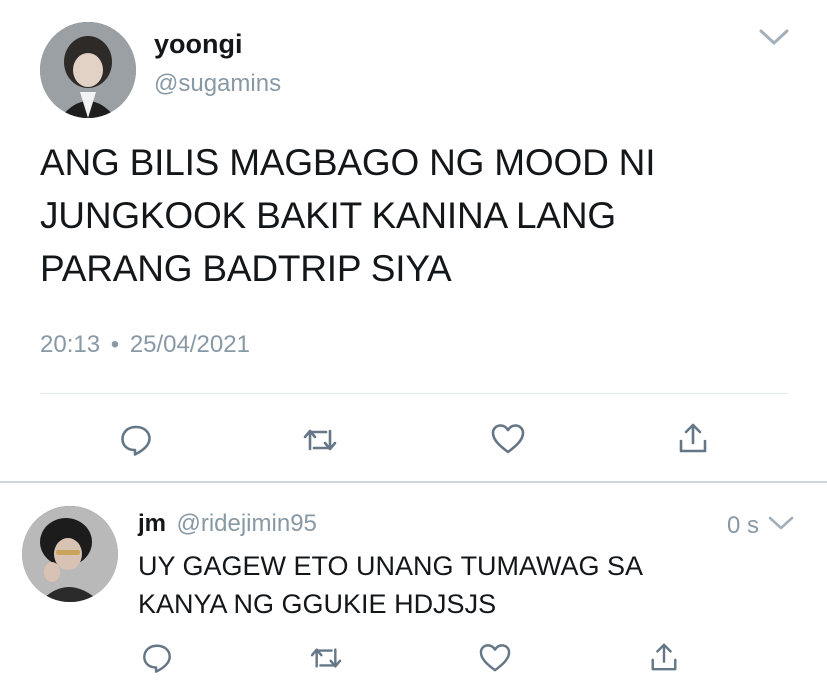 This screenshot has height=696, width=827. What do you see at coordinates (246, 523) in the screenshot?
I see `reply-handle: @ridejimin95` at bounding box center [246, 523].